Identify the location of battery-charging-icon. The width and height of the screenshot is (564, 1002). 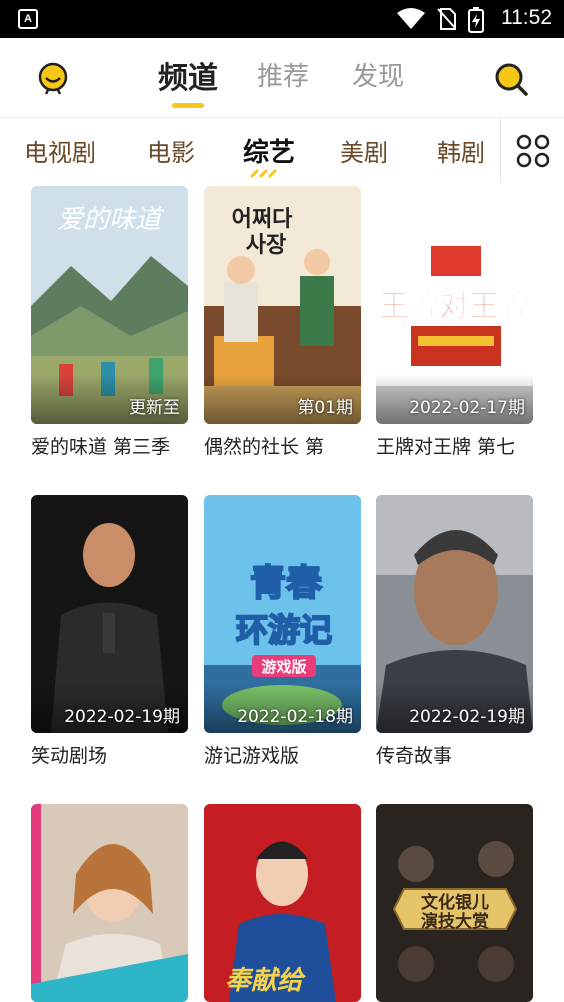
(476, 20).